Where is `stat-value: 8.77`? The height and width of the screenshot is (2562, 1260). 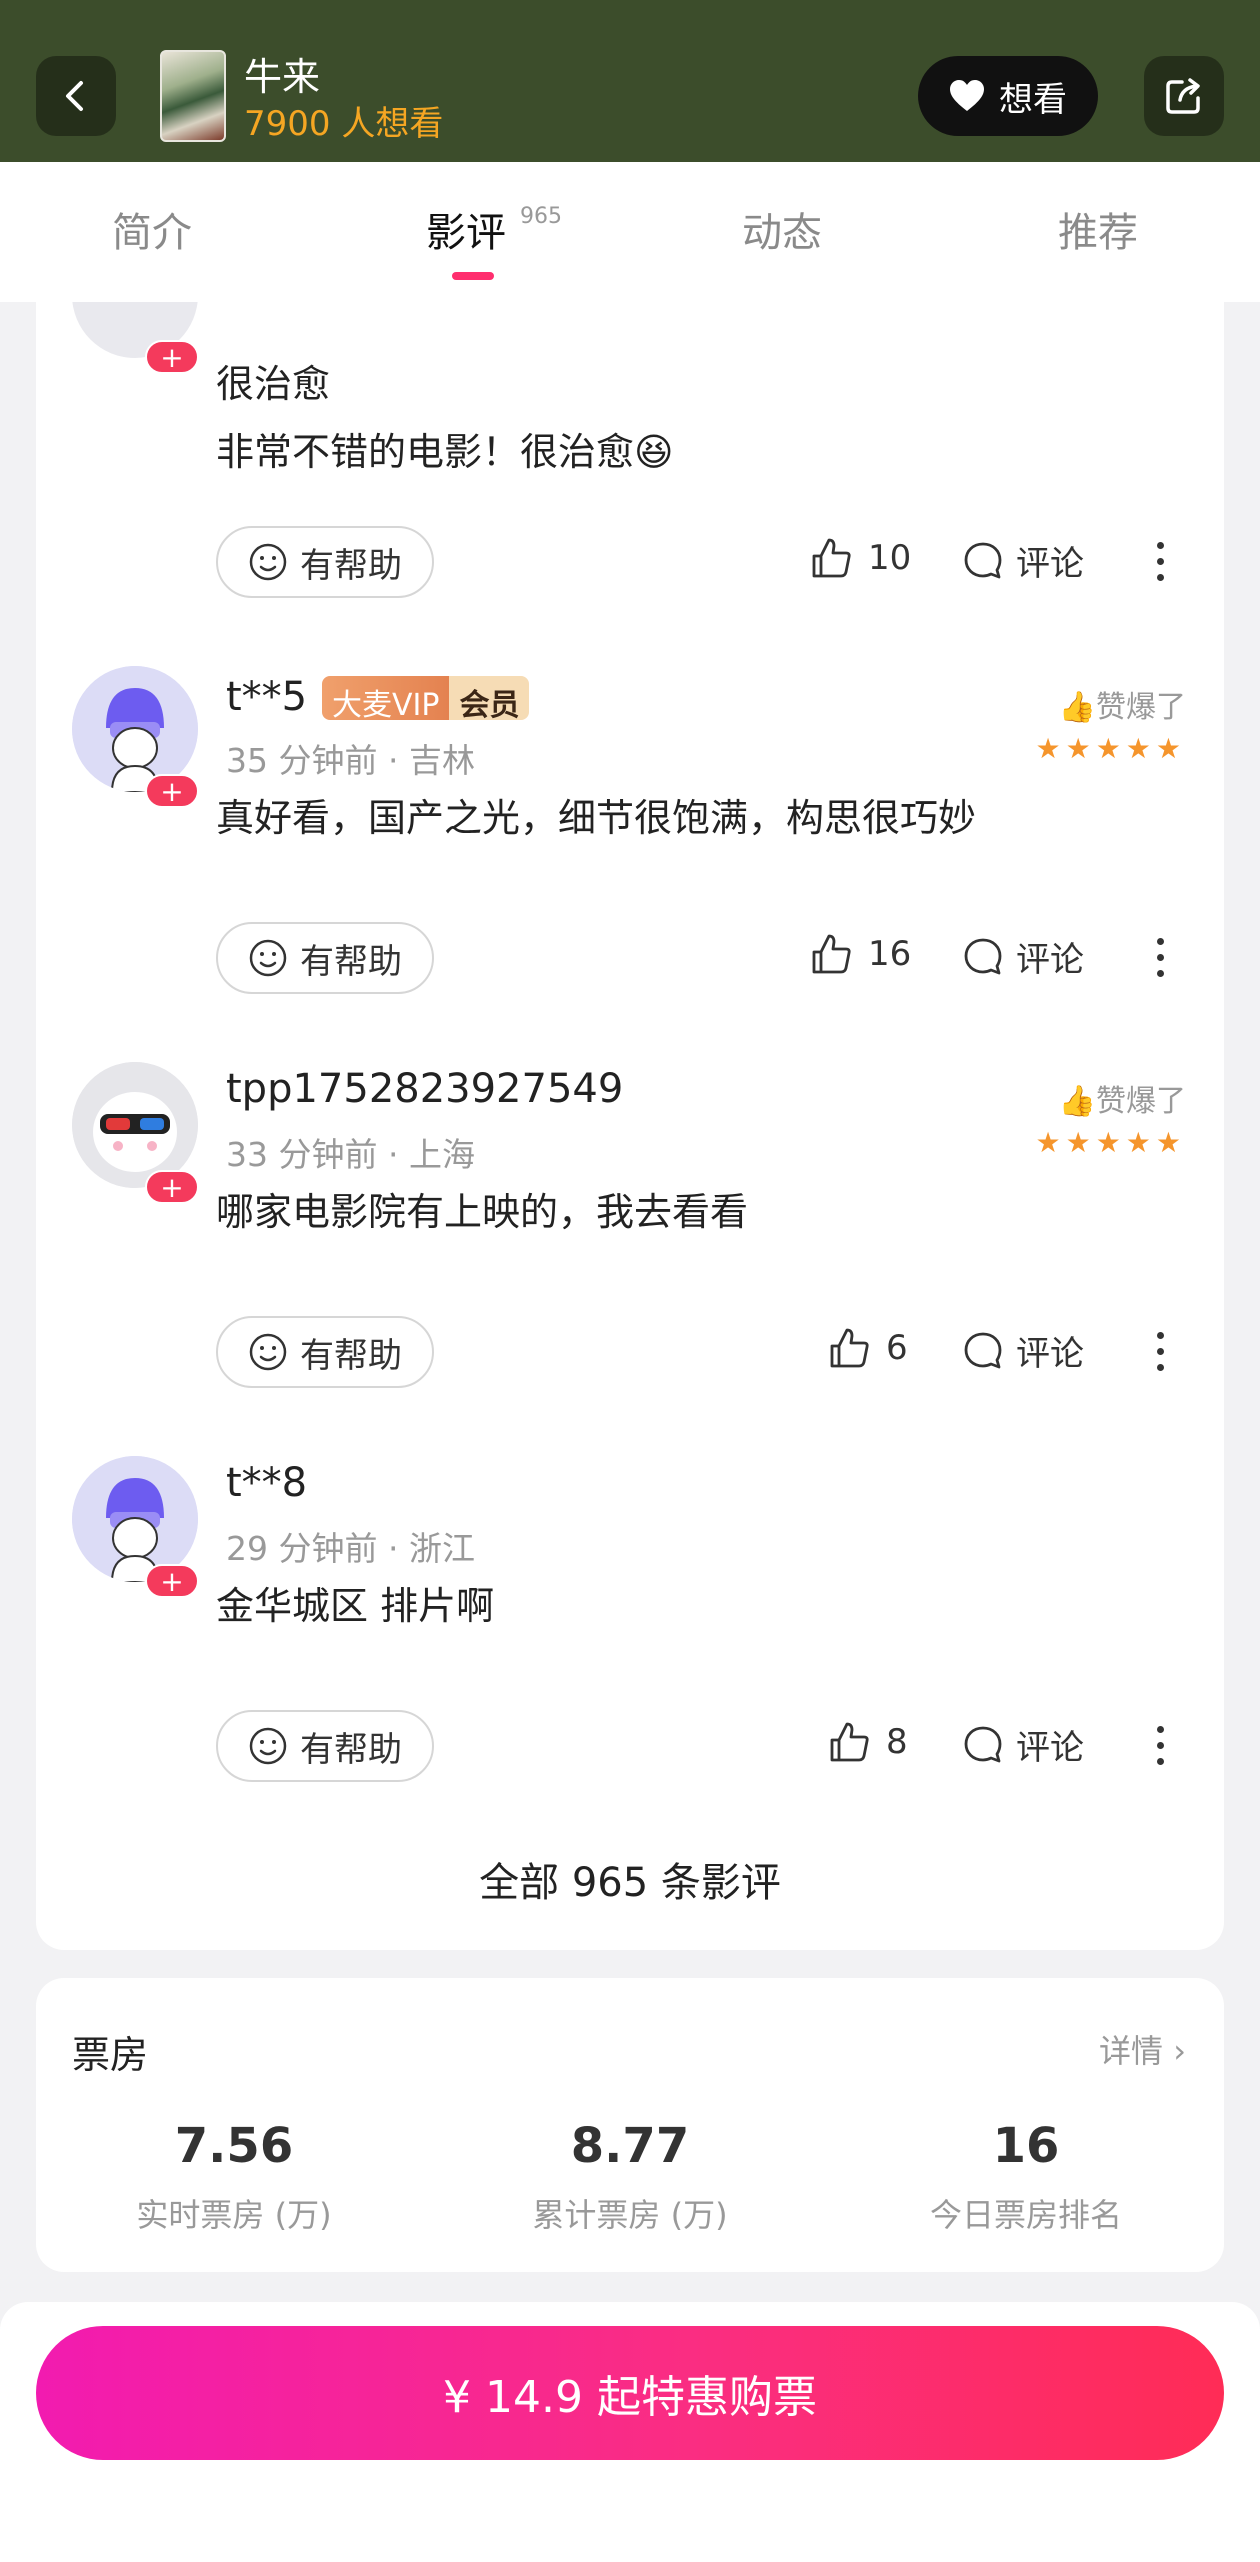 stat-value: 8.77 is located at coordinates (630, 2146).